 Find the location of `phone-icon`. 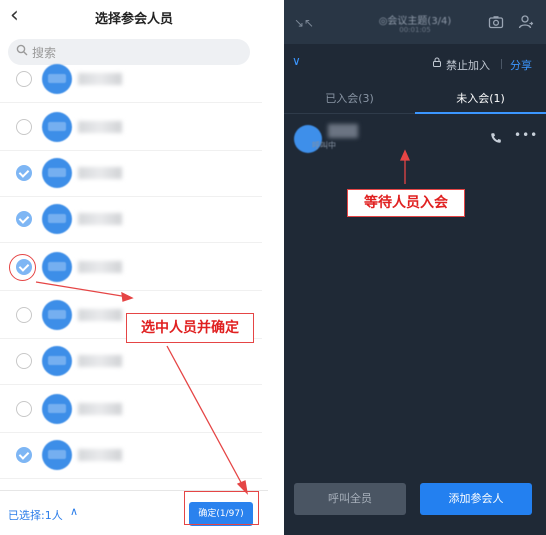

phone-icon is located at coordinates (496, 138).